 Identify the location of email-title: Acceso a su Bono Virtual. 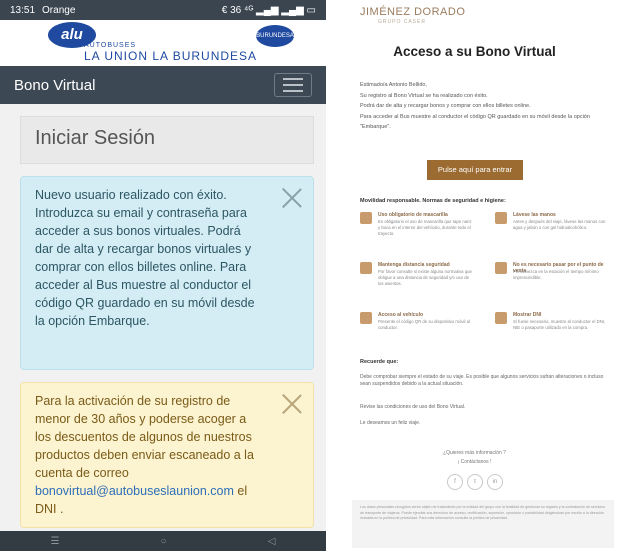
(474, 51).